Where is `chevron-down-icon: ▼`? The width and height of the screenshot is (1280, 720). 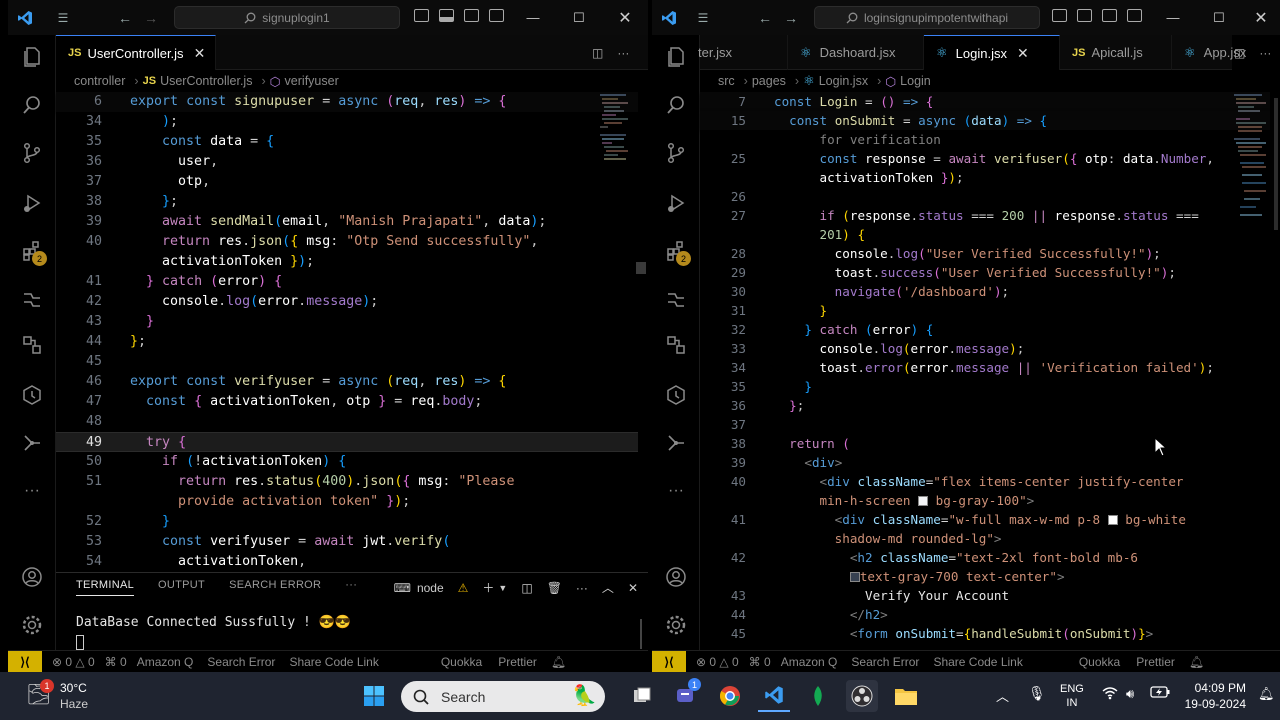 chevron-down-icon: ▼ is located at coordinates (502, 588).